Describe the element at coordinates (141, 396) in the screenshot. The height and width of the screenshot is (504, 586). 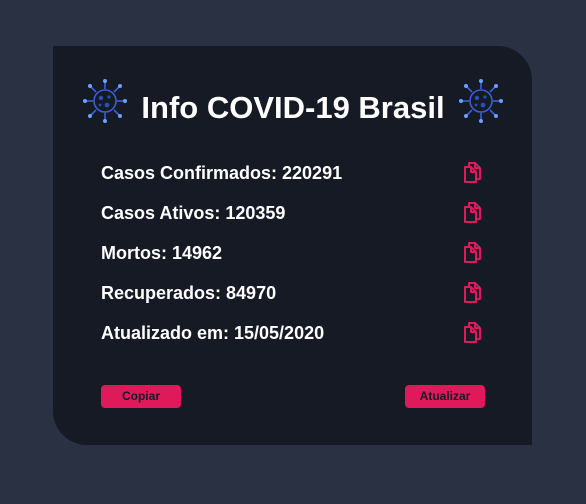
I see `copy-button: Copiar` at that location.